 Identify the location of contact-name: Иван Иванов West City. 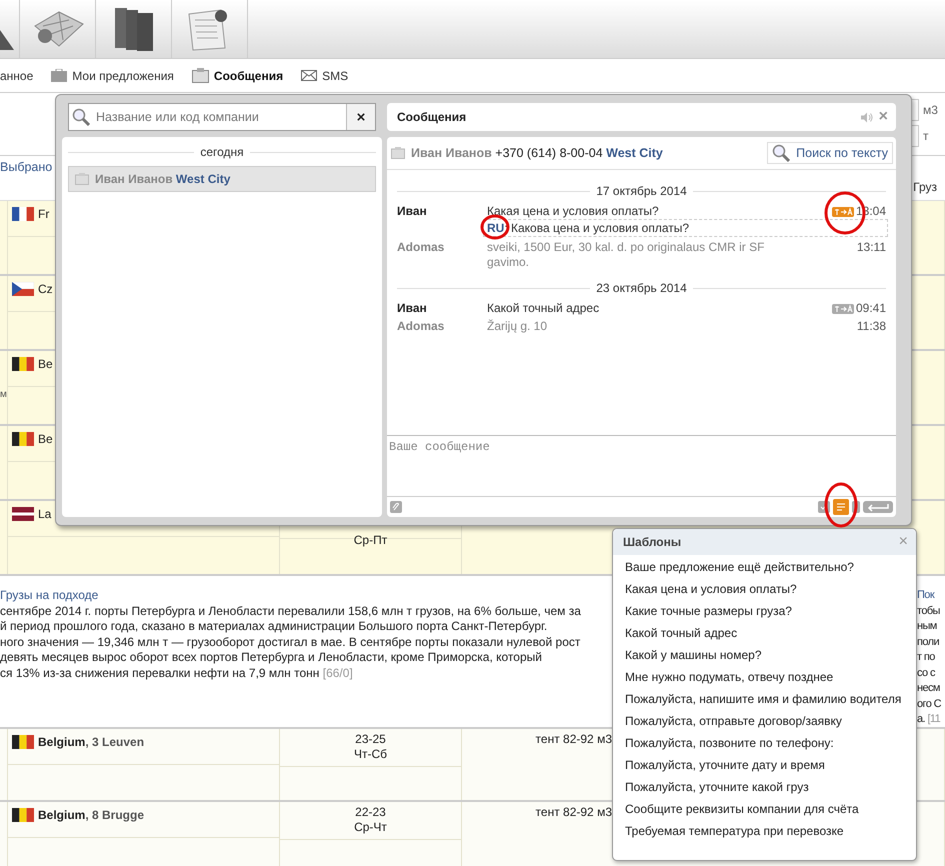
(162, 179).